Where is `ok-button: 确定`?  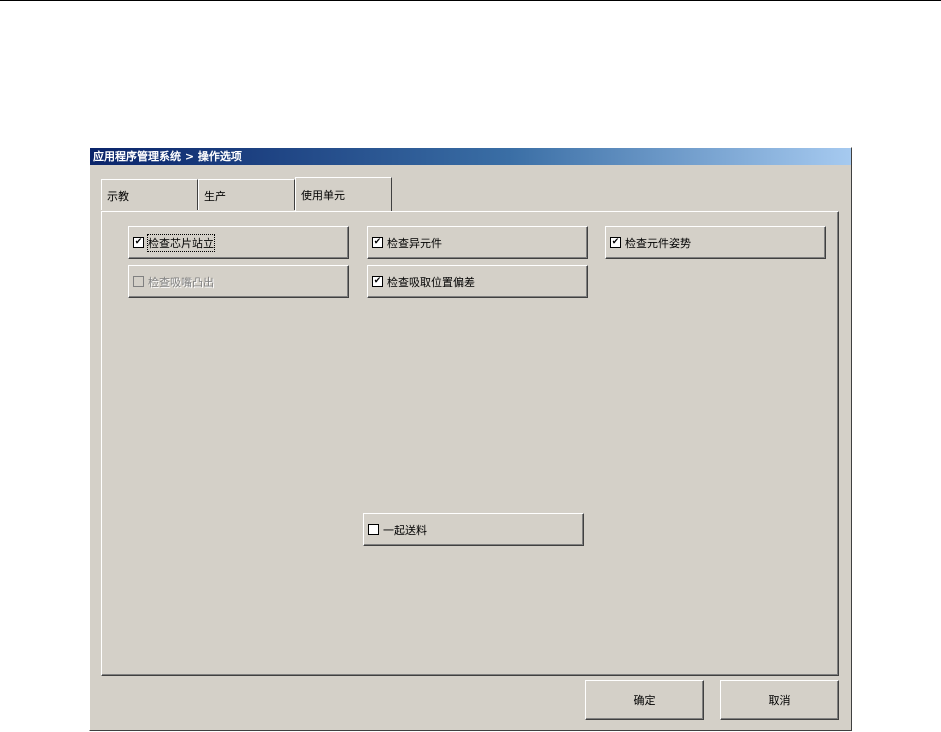 ok-button: 确定 is located at coordinates (644, 700).